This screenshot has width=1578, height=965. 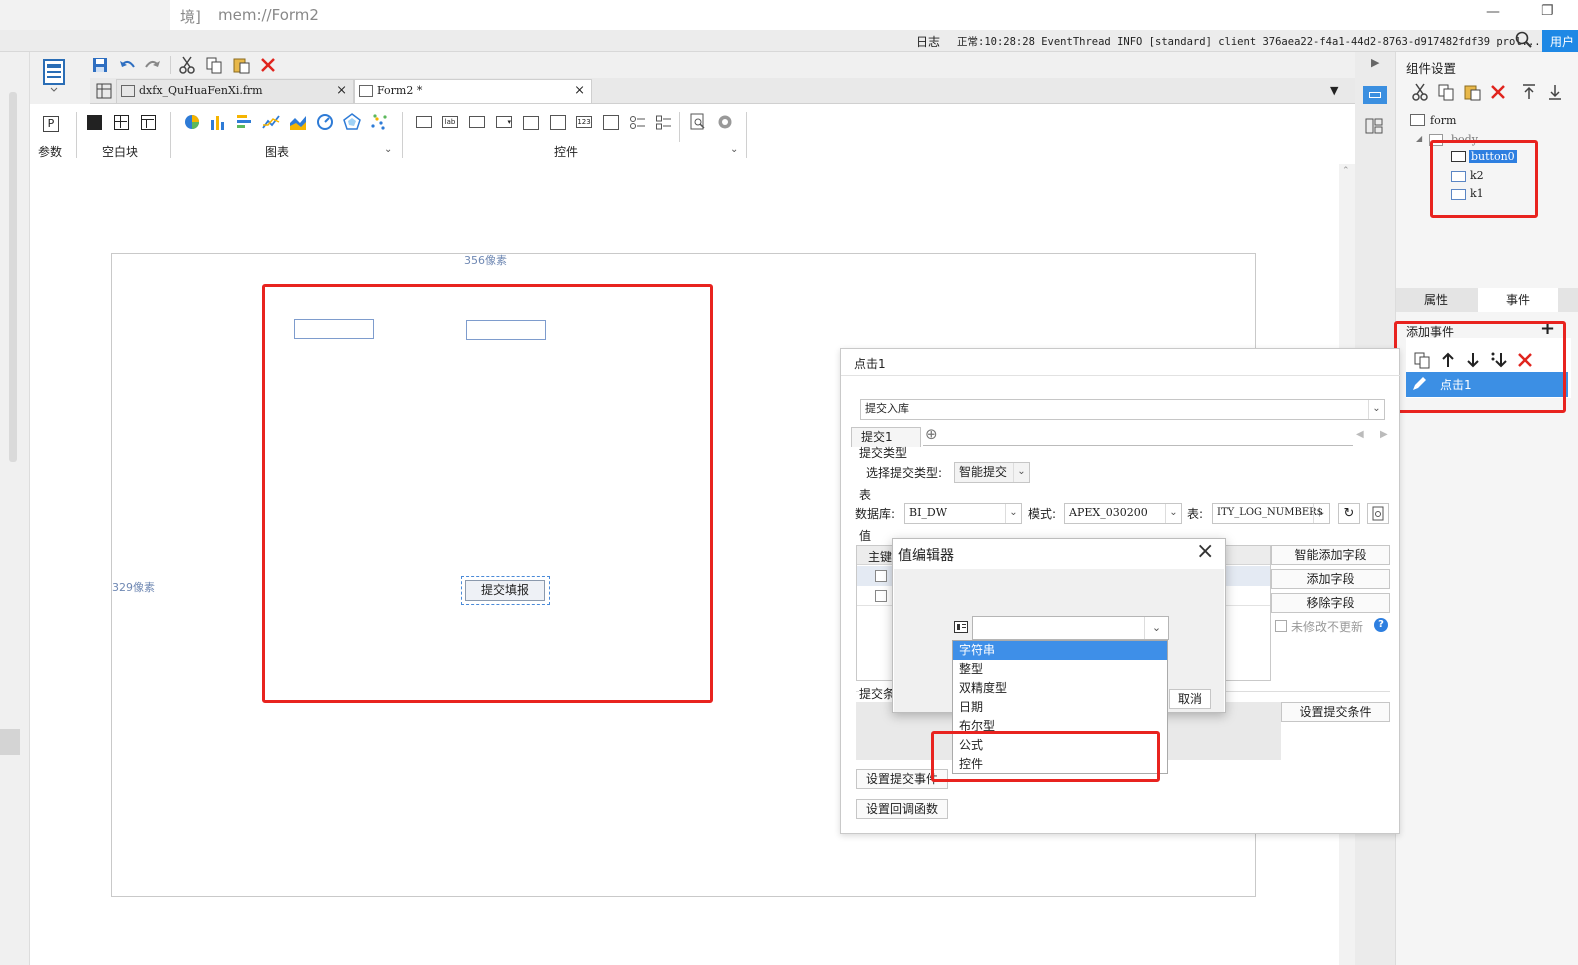 I want to click on template-icon, so click(x=54, y=75).